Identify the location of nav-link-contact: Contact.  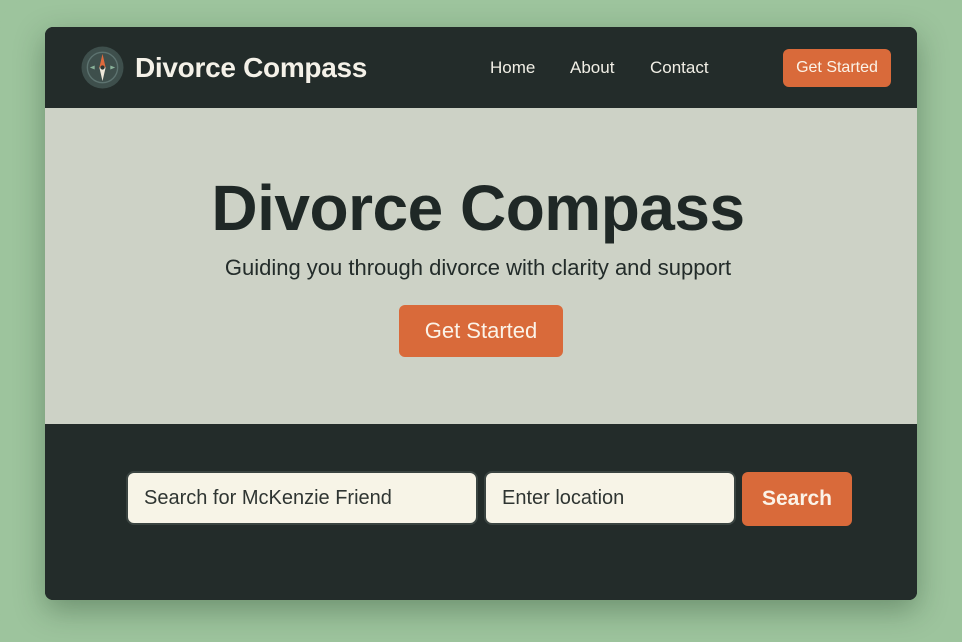
(679, 68).